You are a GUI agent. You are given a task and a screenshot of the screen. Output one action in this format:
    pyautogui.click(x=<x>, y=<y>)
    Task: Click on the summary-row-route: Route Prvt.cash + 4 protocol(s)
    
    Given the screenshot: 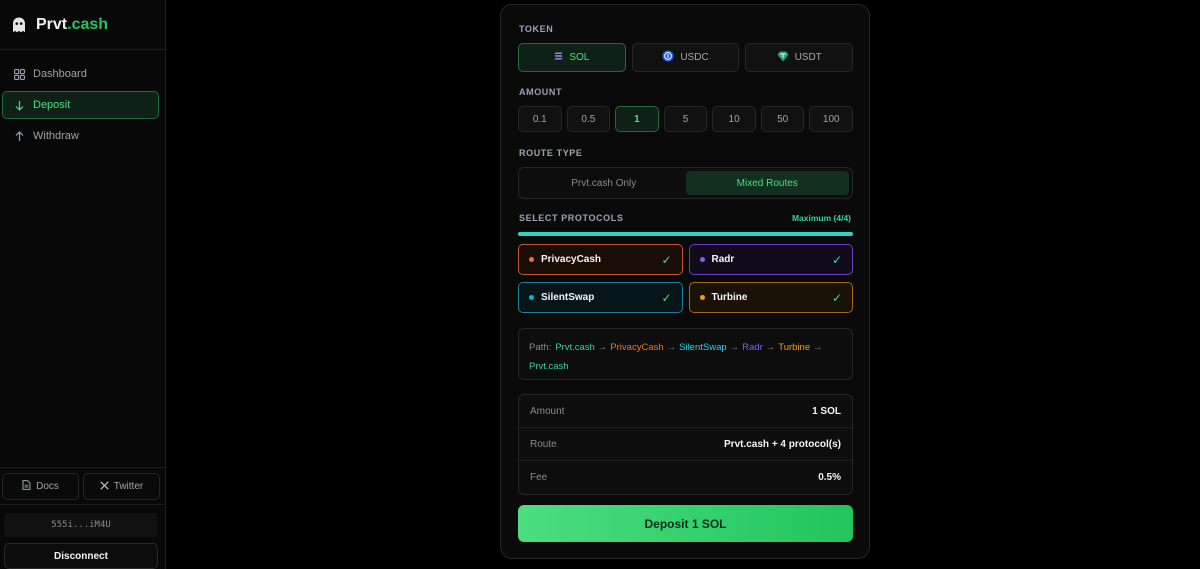 What is the action you would take?
    pyautogui.click(x=685, y=444)
    